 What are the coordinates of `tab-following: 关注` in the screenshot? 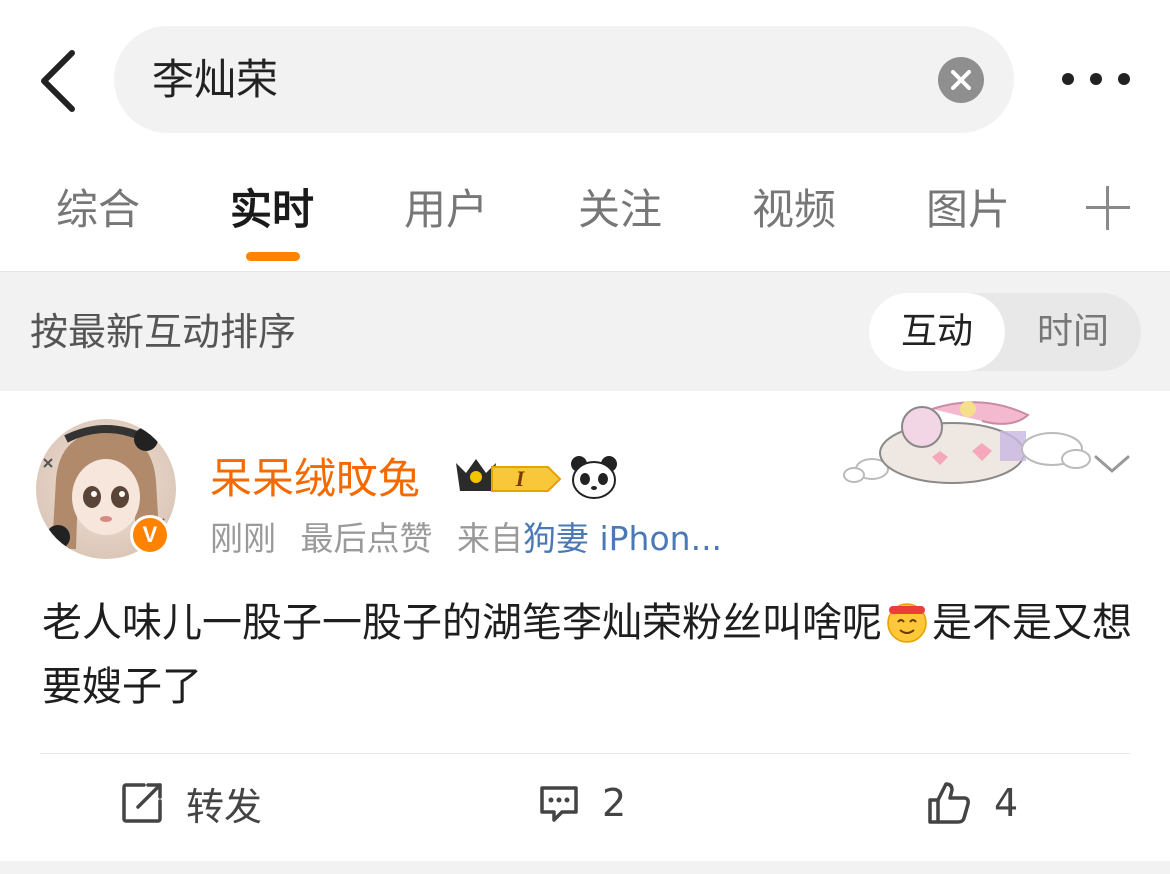 It's located at (620, 210).